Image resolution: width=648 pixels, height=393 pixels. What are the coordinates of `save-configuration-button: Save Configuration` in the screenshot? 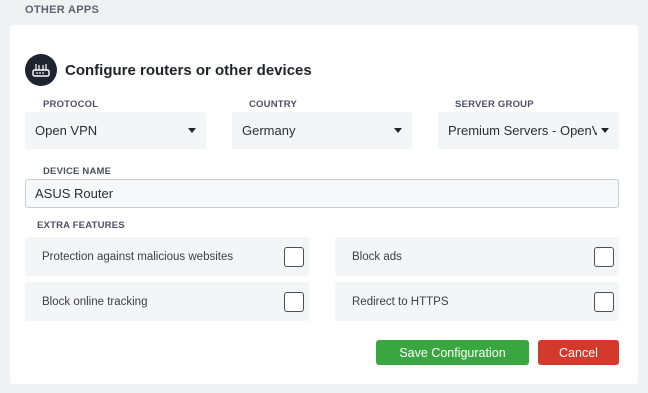 It's located at (452, 352).